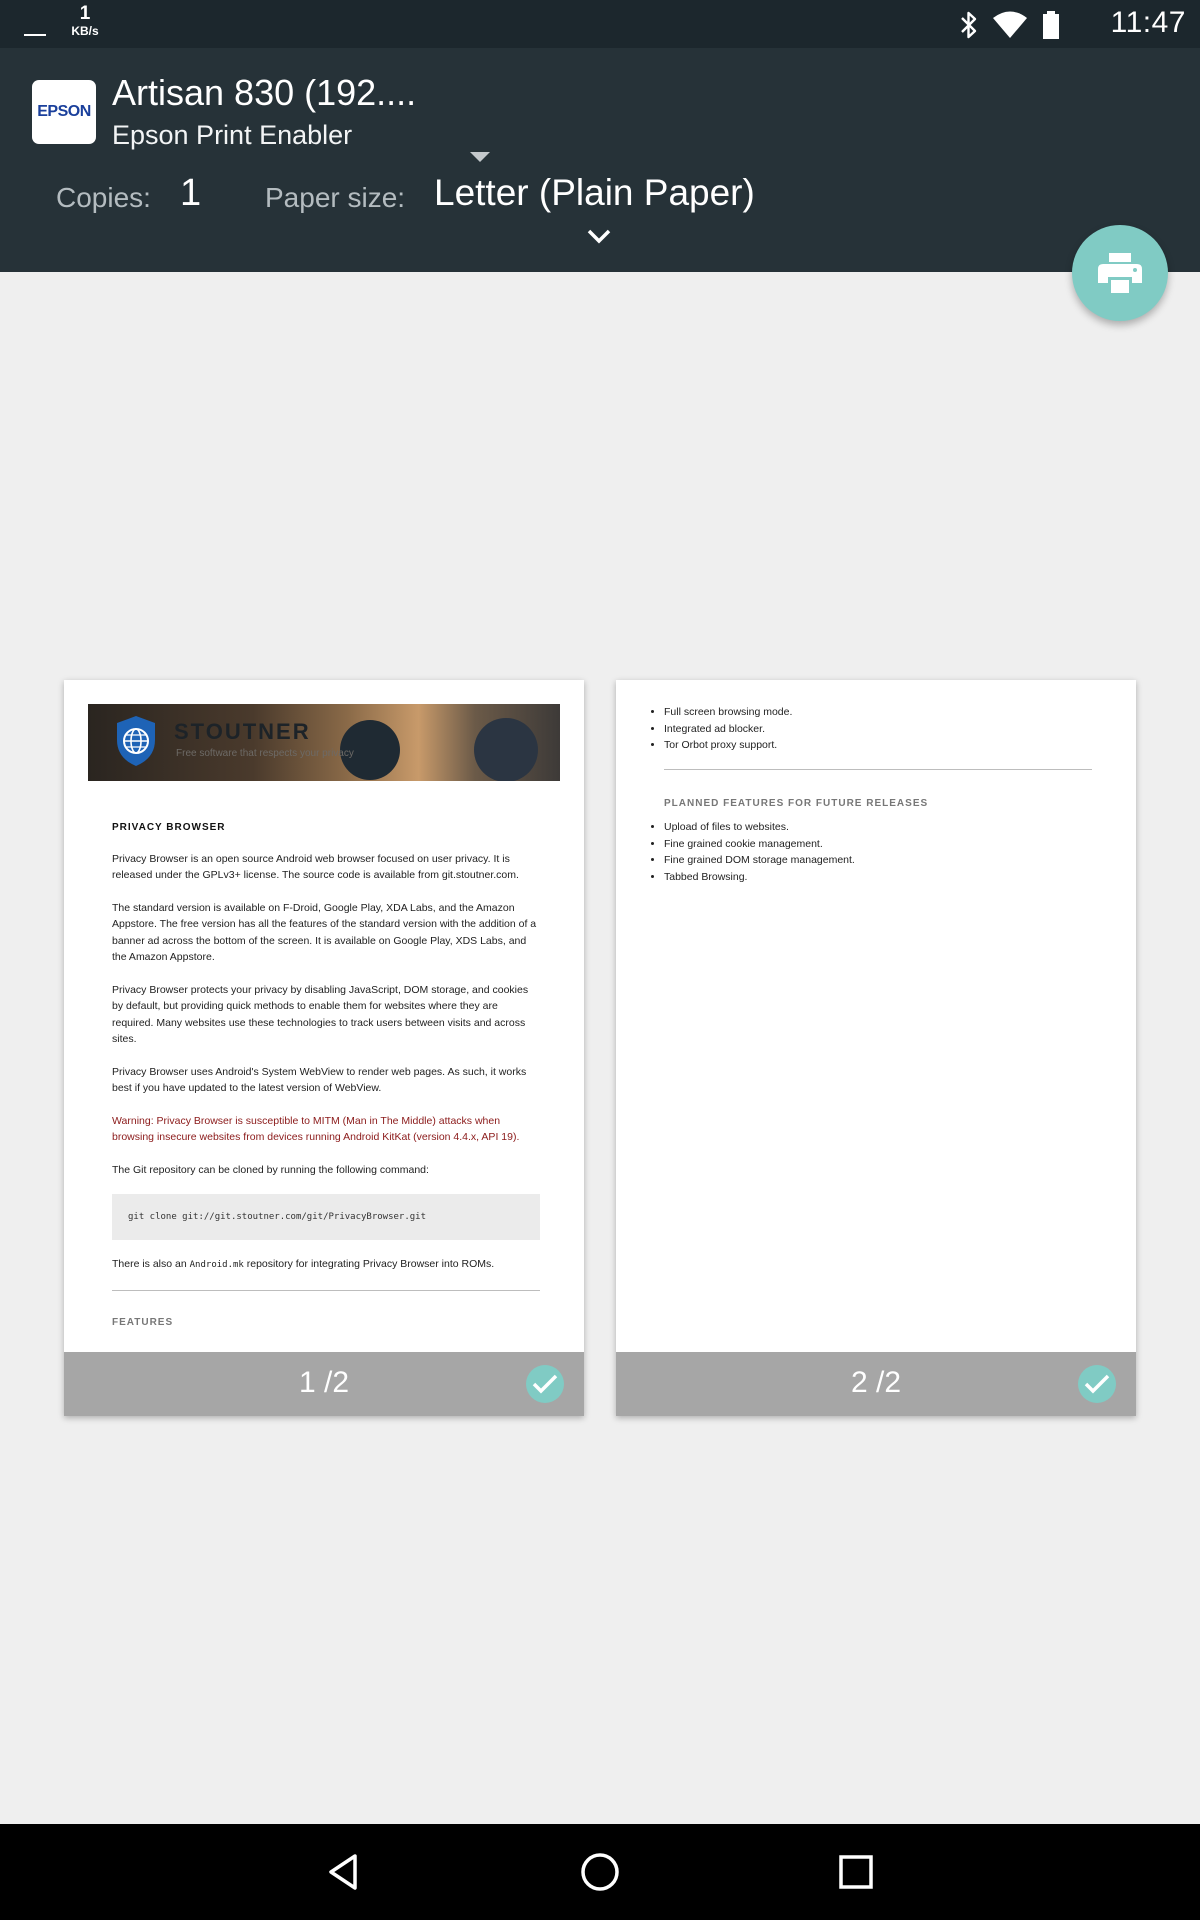 This screenshot has height=1920, width=1200. What do you see at coordinates (64, 112) in the screenshot?
I see `printer-logo: EPSON` at bounding box center [64, 112].